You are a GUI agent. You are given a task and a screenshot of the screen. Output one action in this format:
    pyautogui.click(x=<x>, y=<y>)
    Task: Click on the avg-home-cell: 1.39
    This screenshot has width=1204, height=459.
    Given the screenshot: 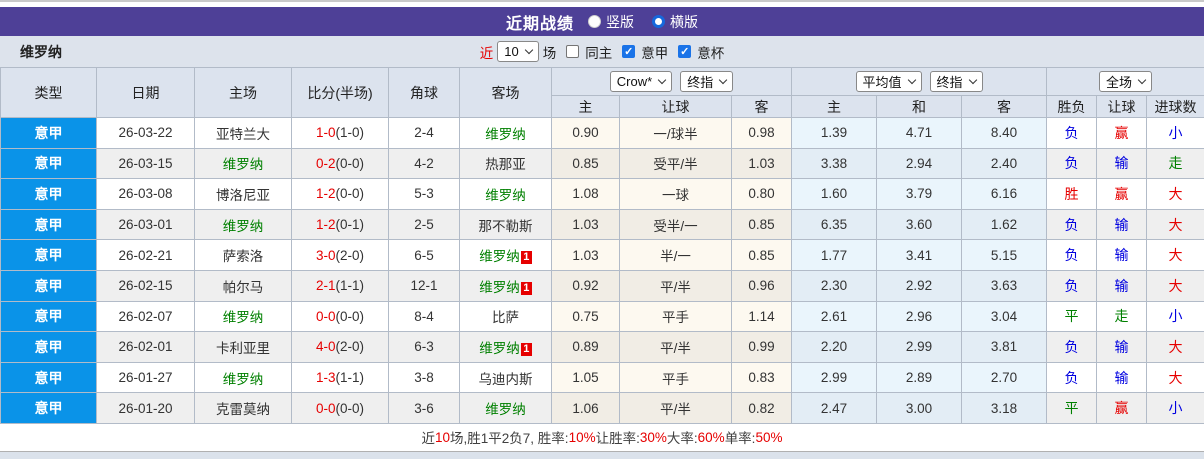 What is the action you would take?
    pyautogui.click(x=834, y=133)
    